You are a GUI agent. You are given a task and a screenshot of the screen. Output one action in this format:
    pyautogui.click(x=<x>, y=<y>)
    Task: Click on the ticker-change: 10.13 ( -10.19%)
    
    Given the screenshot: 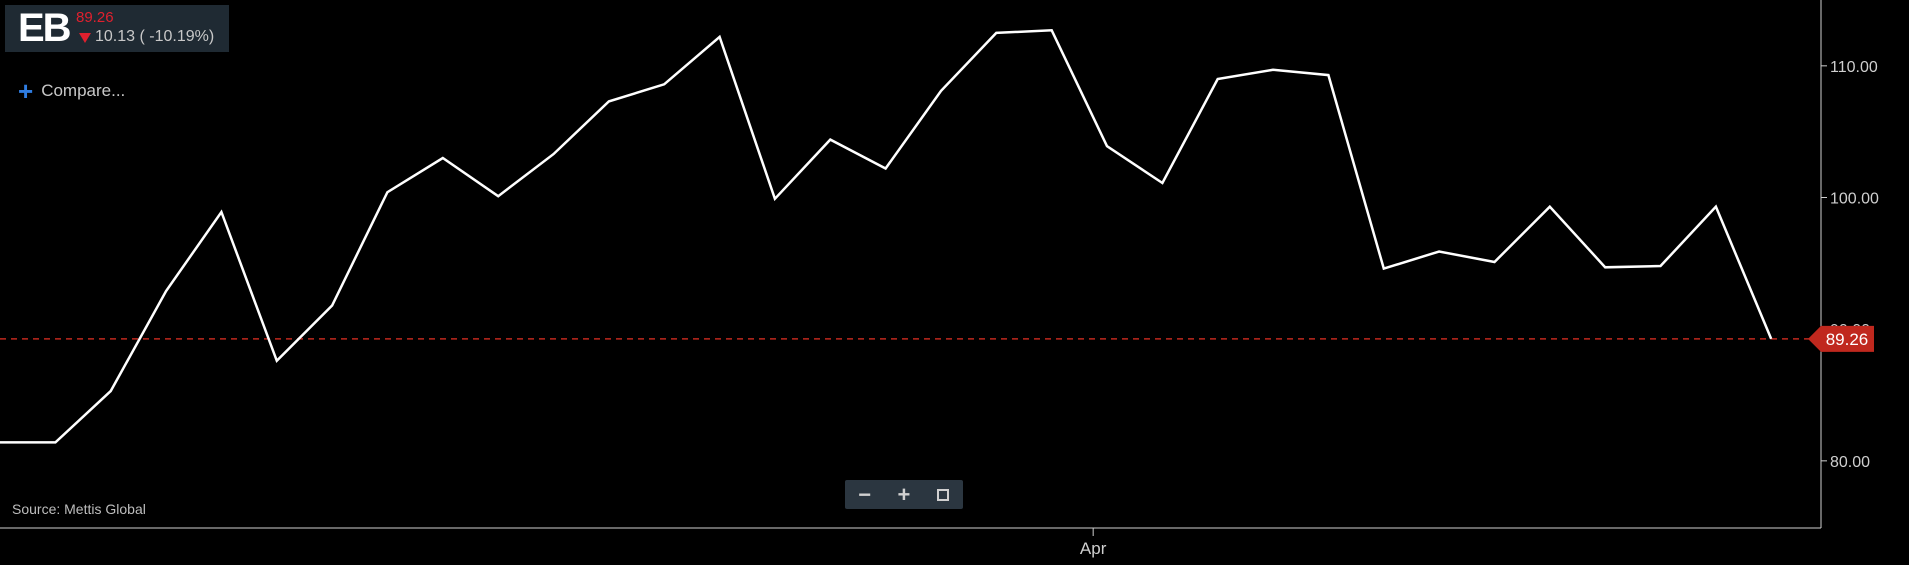 What is the action you would take?
    pyautogui.click(x=146, y=37)
    